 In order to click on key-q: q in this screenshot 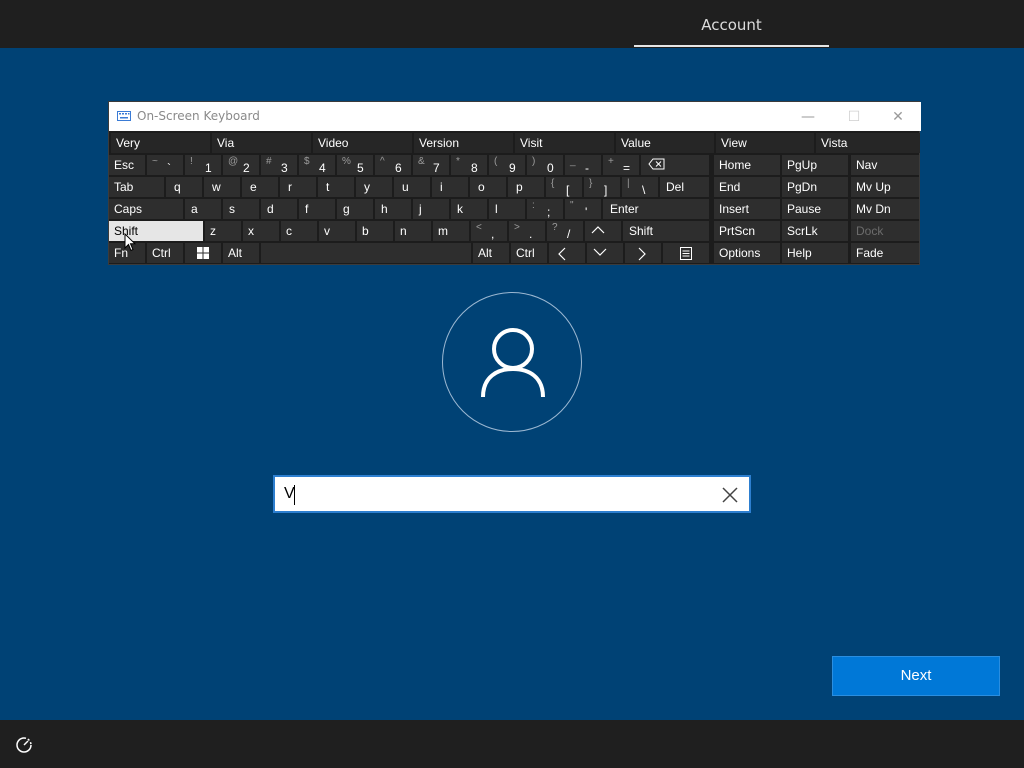, I will do `click(184, 187)`.